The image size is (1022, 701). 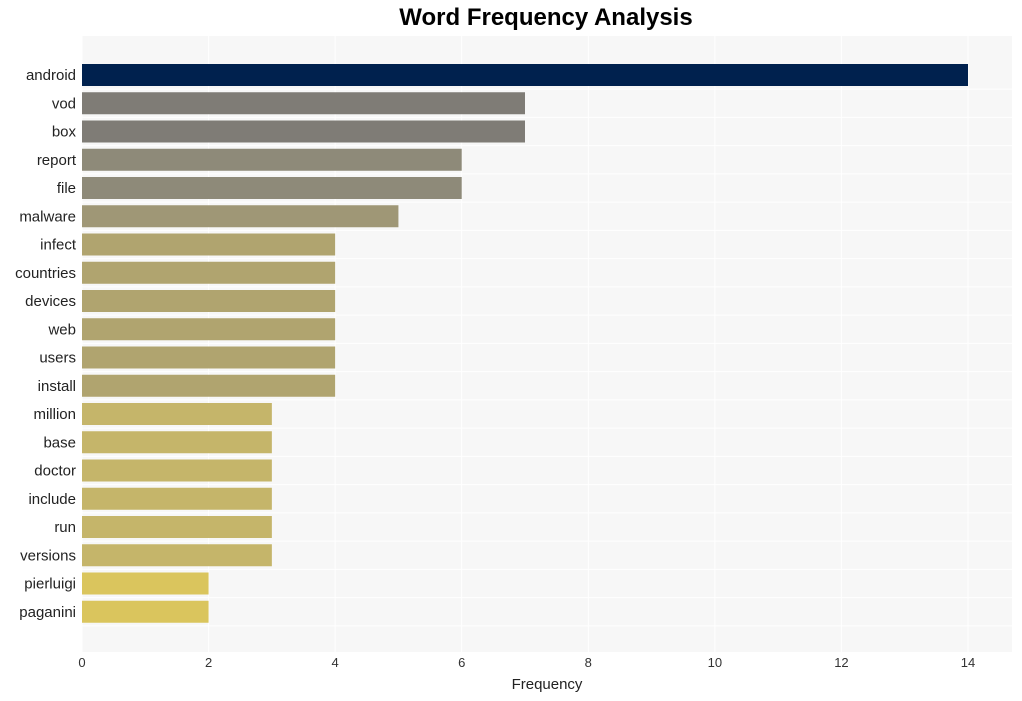 I want to click on bar-run, so click(x=177, y=527).